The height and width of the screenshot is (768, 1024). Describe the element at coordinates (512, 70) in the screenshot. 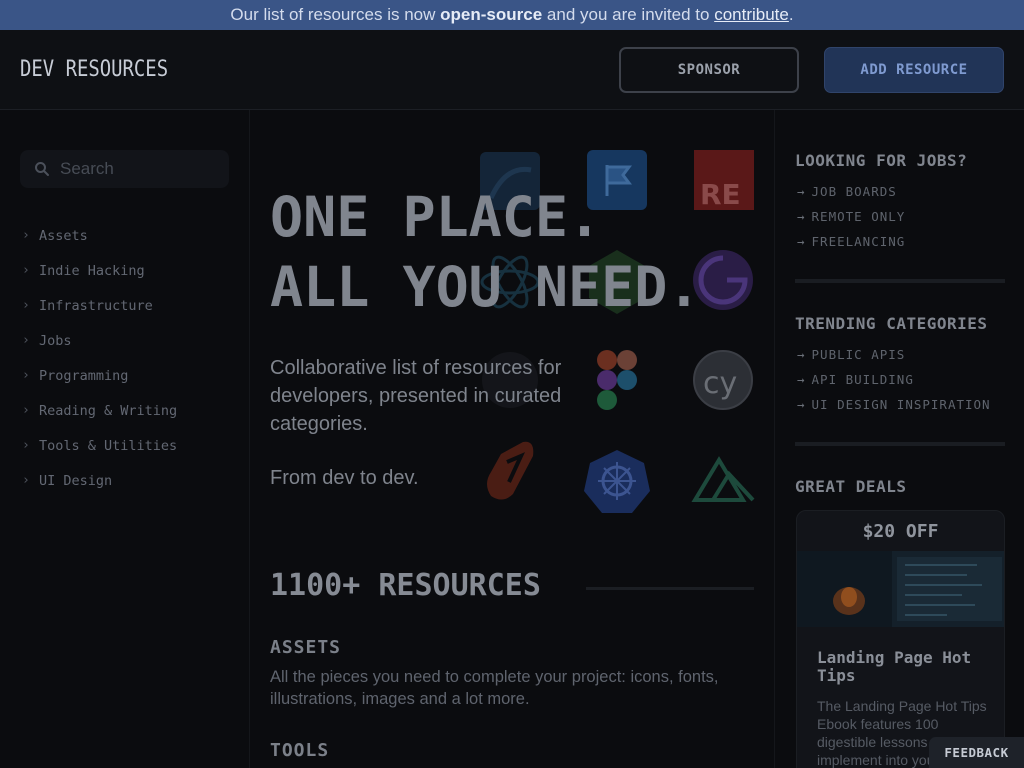

I see `site-header: DEV RESOURCES SPONSOR ADD RESOURCE` at that location.